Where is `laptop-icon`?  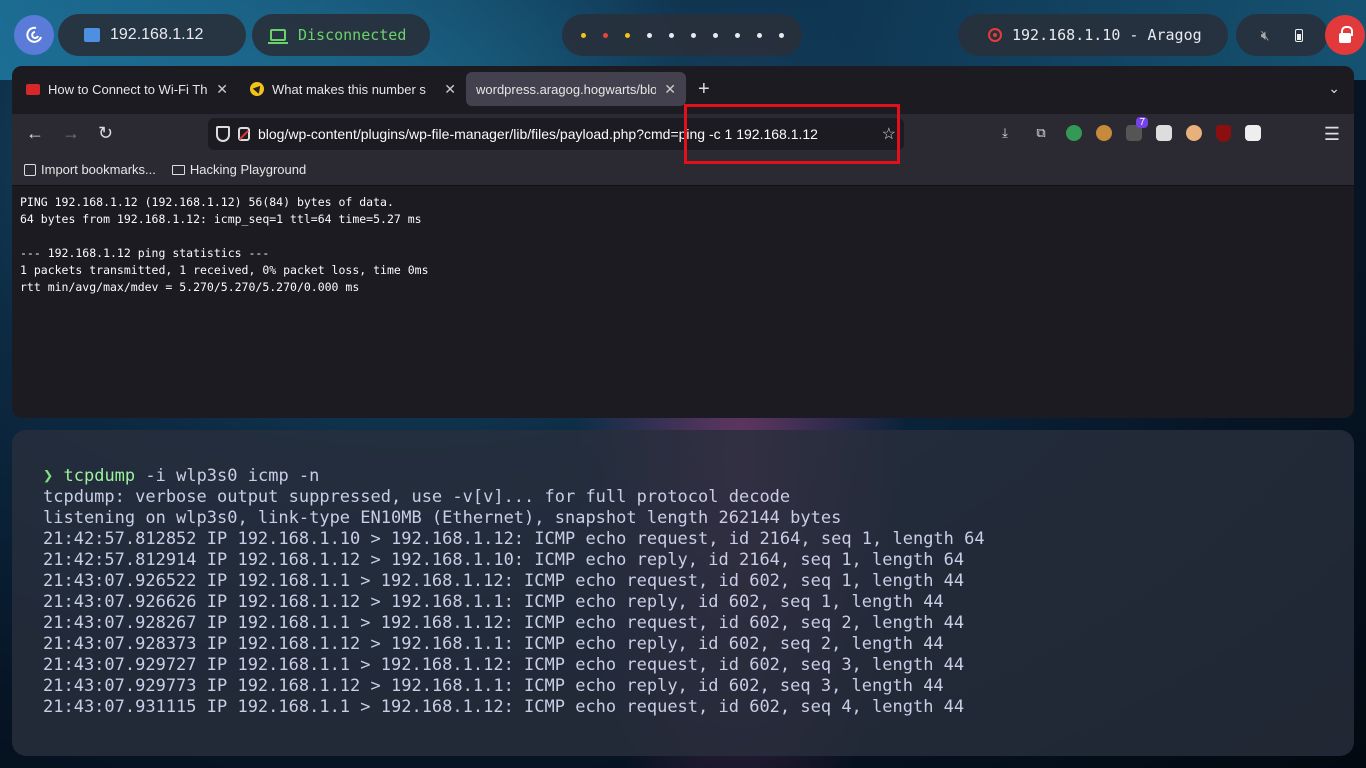 laptop-icon is located at coordinates (278, 36).